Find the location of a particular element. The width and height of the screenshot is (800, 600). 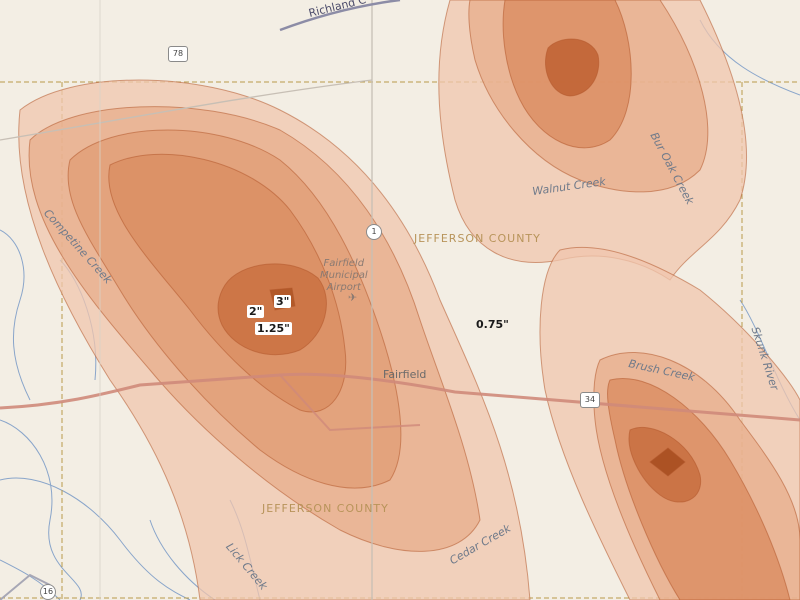

airport-label-line: Municipal is located at coordinates (344, 275).